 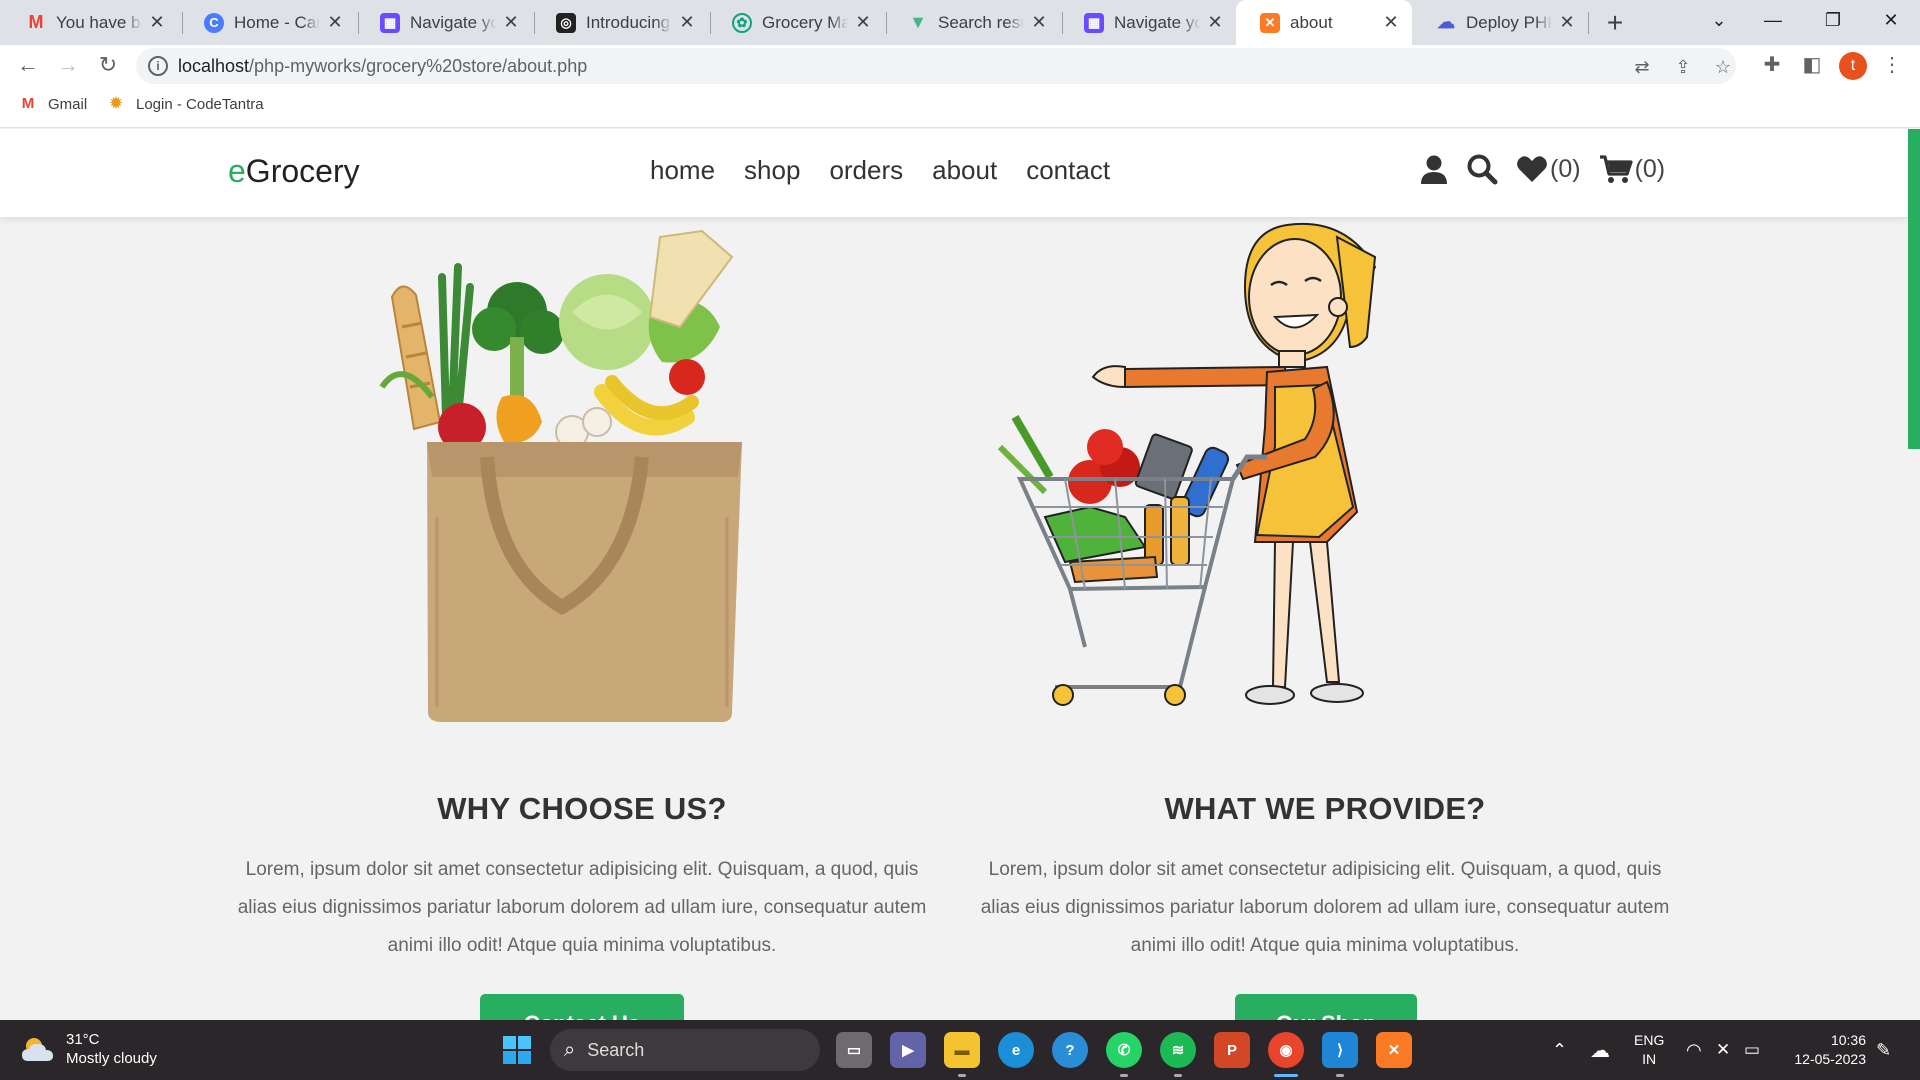 I want to click on tab-grocery-mana: ✿ Grocery Mana ✕, so click(x=796, y=22).